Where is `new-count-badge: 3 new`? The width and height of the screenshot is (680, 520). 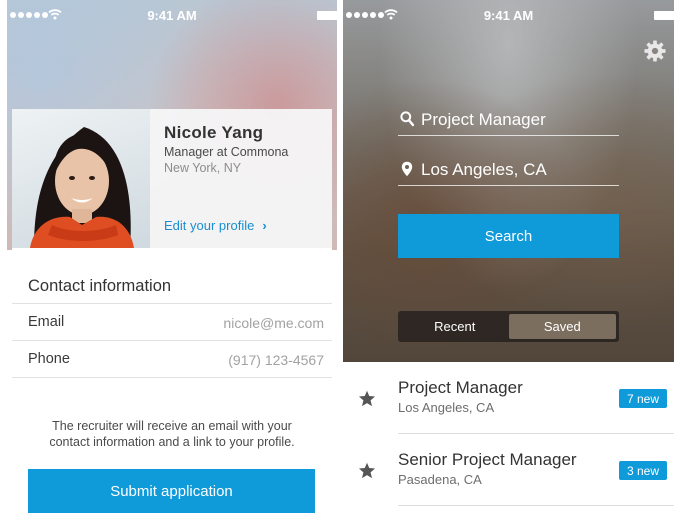 new-count-badge: 3 new is located at coordinates (643, 470).